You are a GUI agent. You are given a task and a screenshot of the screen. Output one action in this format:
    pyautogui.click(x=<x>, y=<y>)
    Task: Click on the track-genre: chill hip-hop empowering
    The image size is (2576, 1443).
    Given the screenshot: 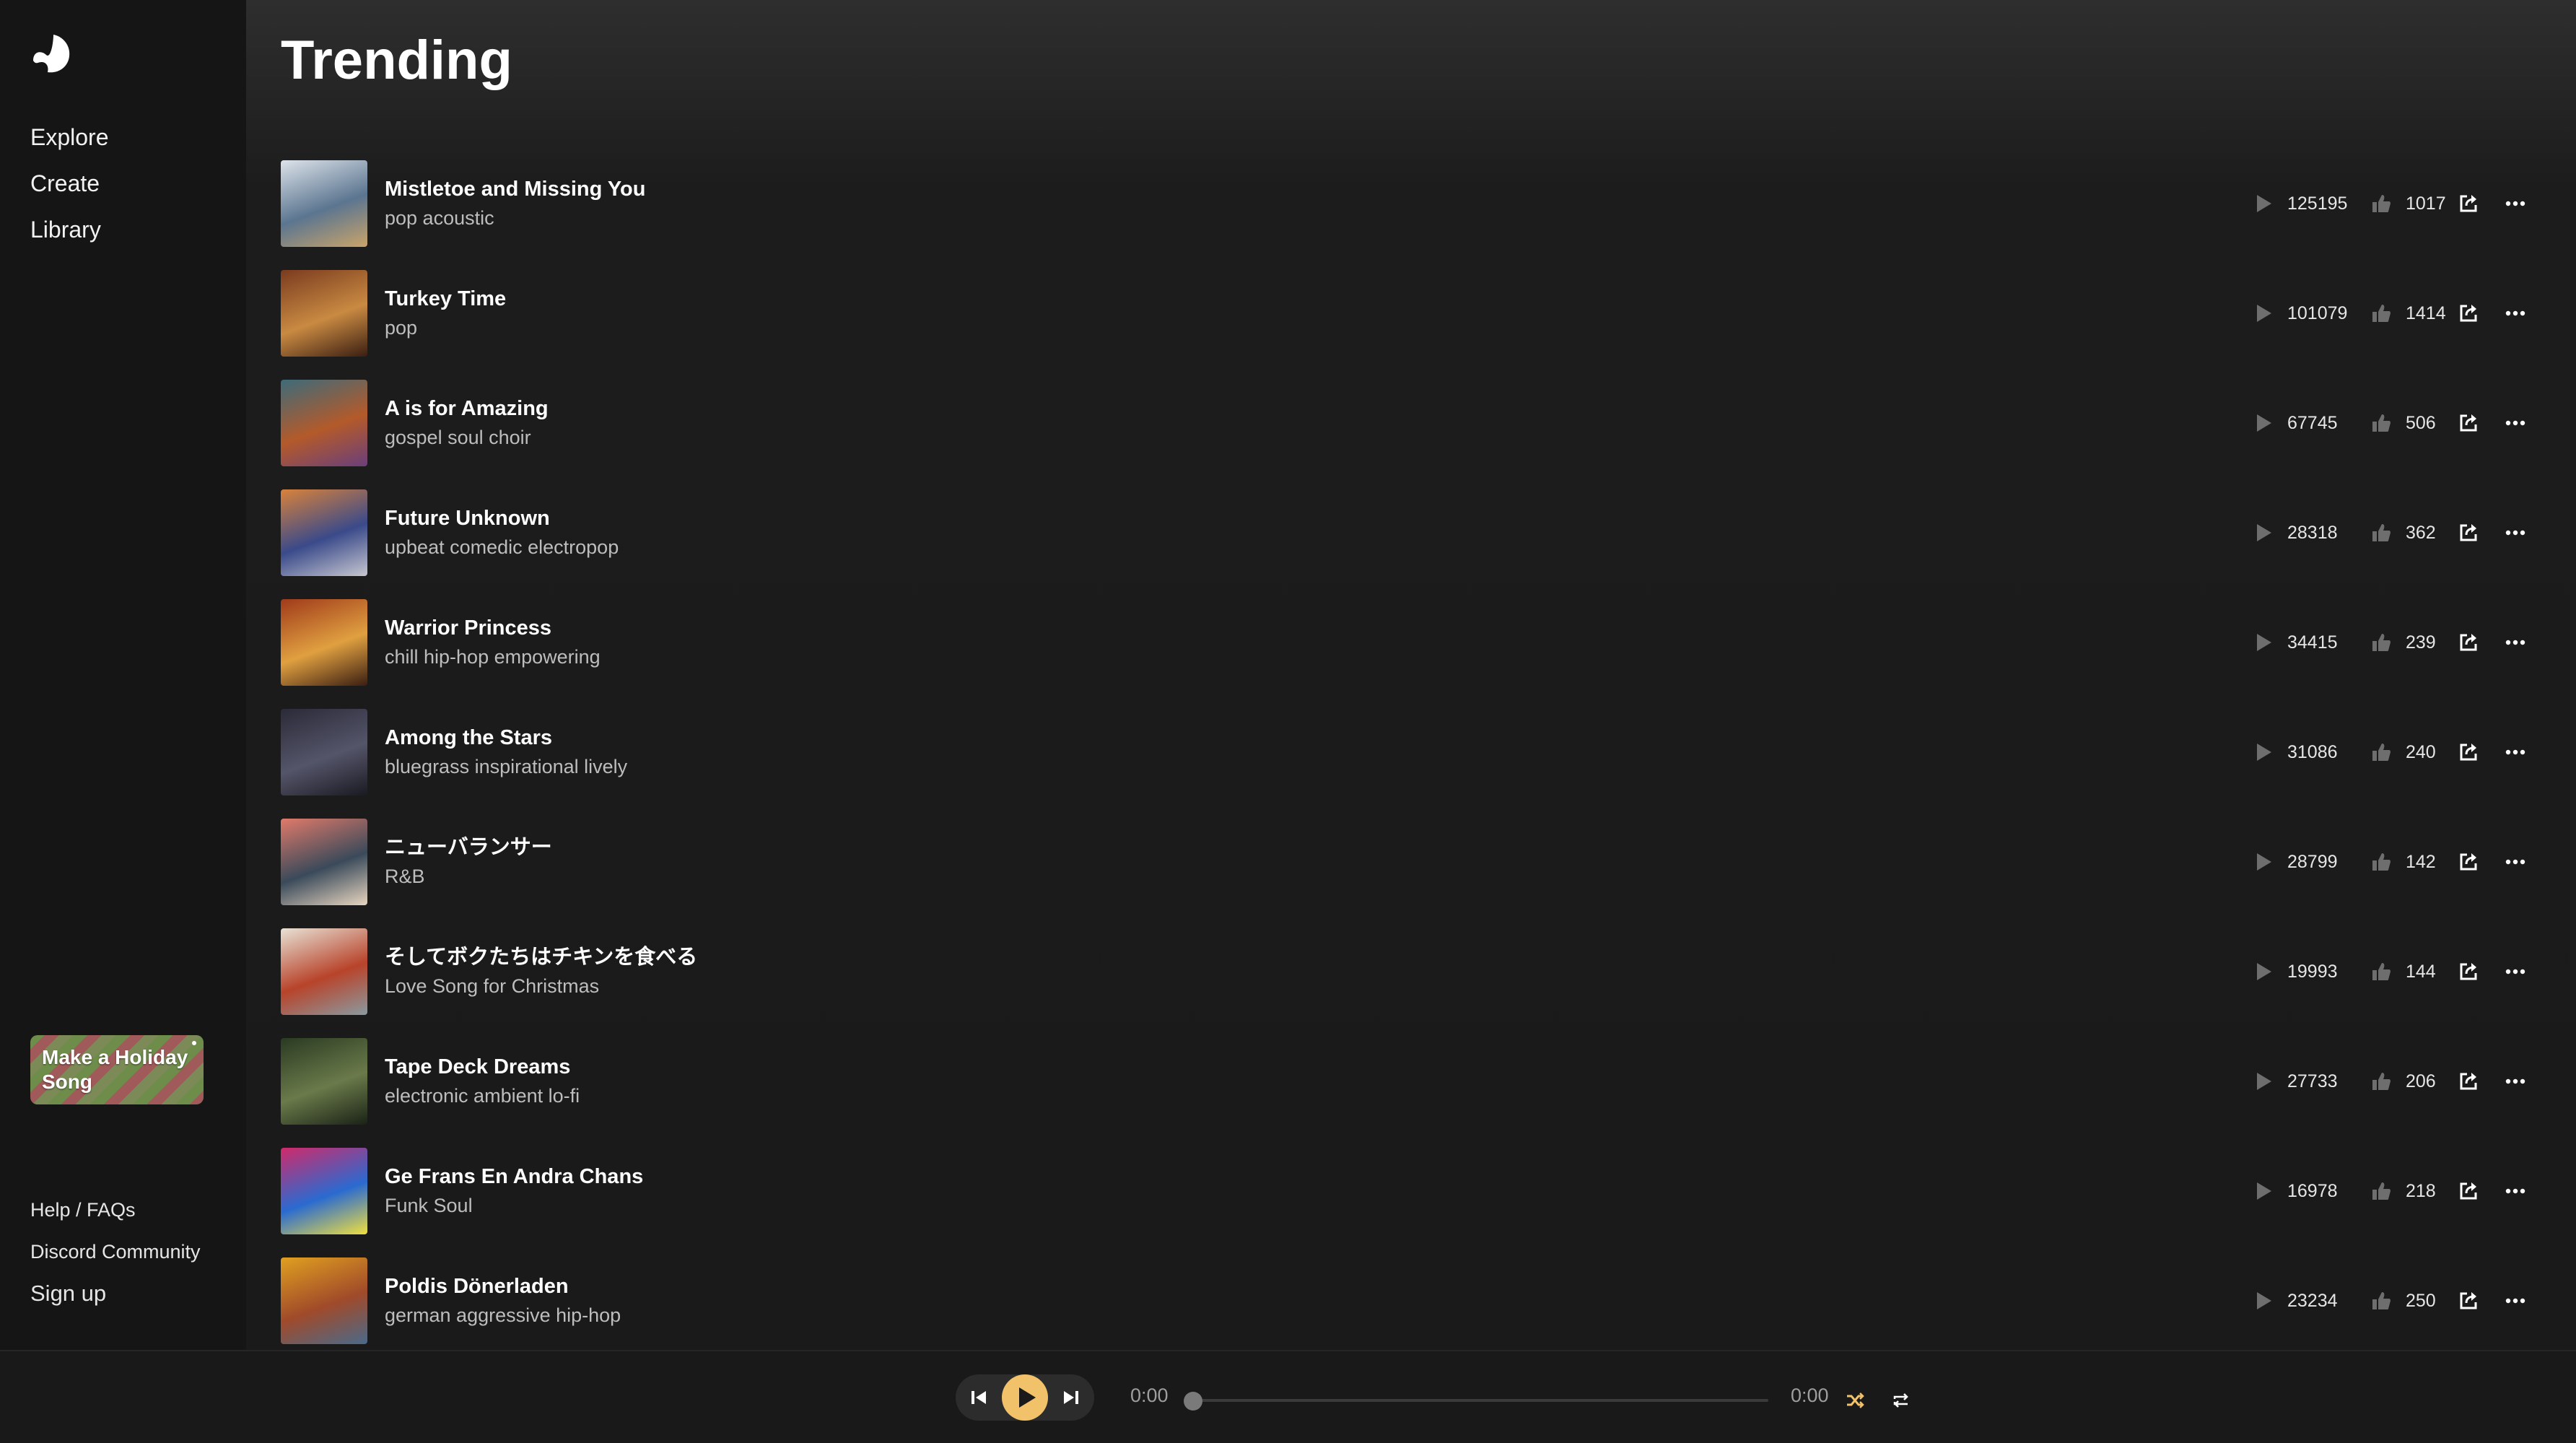 What is the action you would take?
    pyautogui.click(x=493, y=657)
    